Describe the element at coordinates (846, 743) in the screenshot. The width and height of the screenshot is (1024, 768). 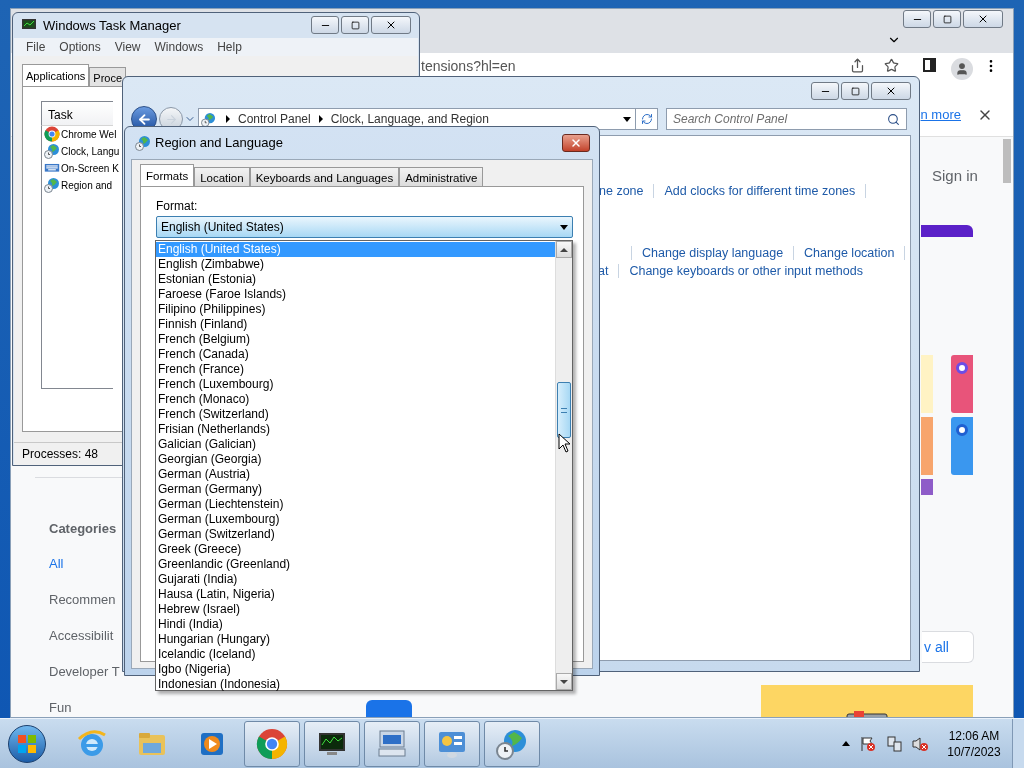
I see `show-hidden-icon` at that location.